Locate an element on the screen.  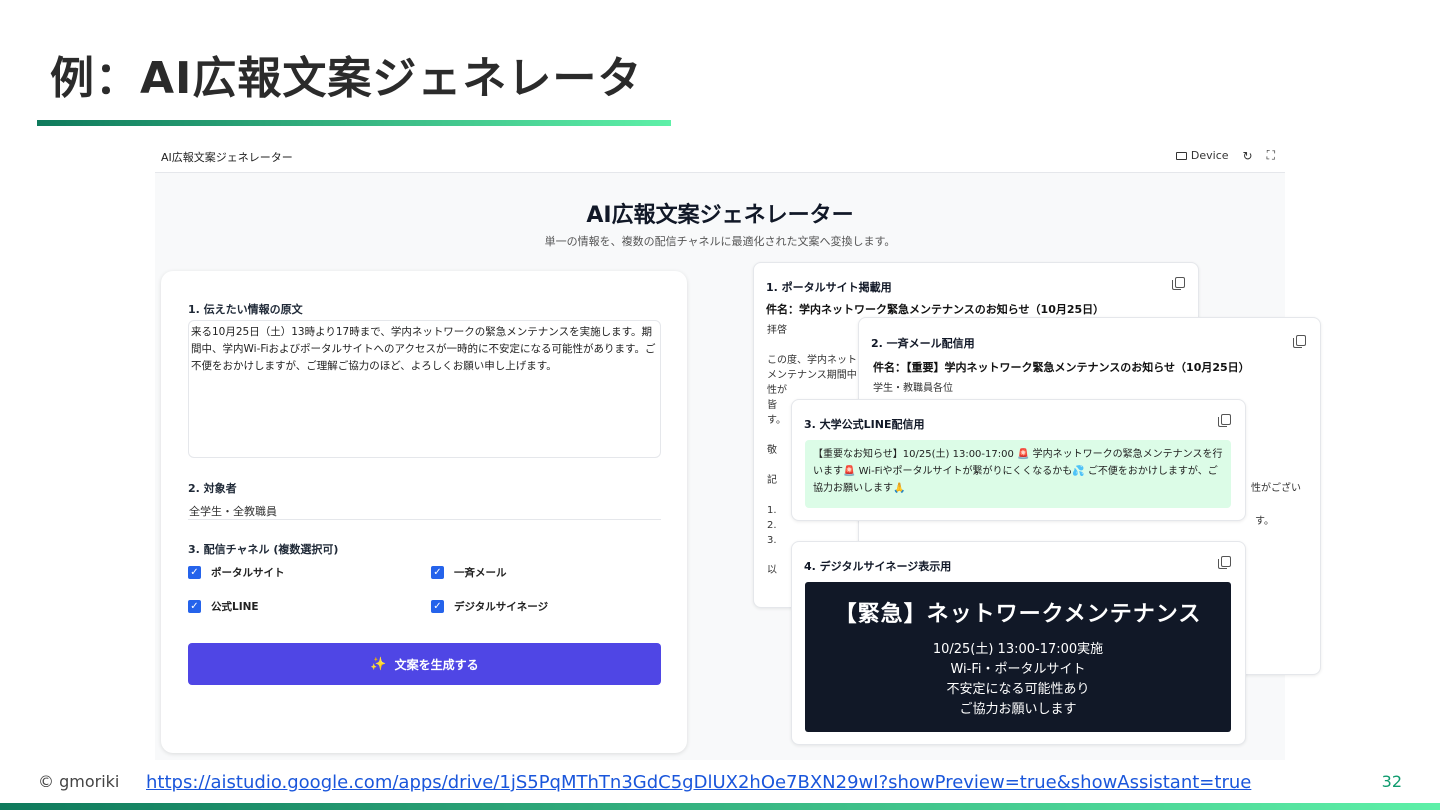
signage-line: 10/25(土) 13:00-17:00実施 is located at coordinates (1018, 649).